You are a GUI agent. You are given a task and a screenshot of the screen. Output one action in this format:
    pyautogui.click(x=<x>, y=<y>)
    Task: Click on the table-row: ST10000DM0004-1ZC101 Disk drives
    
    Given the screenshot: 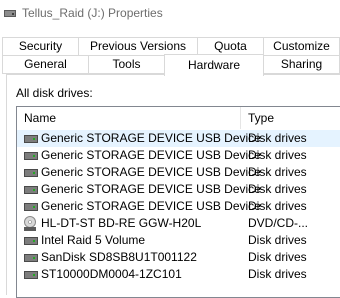 What is the action you would take?
    pyautogui.click(x=178, y=274)
    